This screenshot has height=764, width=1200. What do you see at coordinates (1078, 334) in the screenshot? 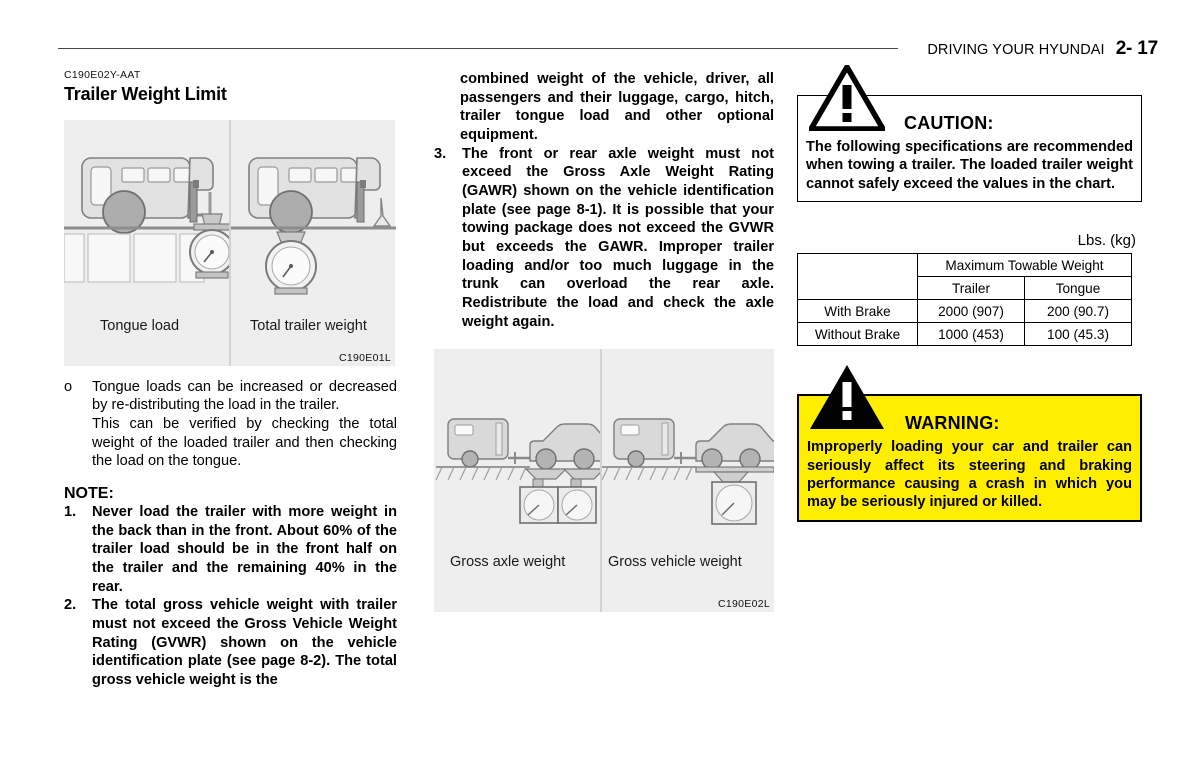
I see `cell-without-brake-tongue: 100 (45.3)` at bounding box center [1078, 334].